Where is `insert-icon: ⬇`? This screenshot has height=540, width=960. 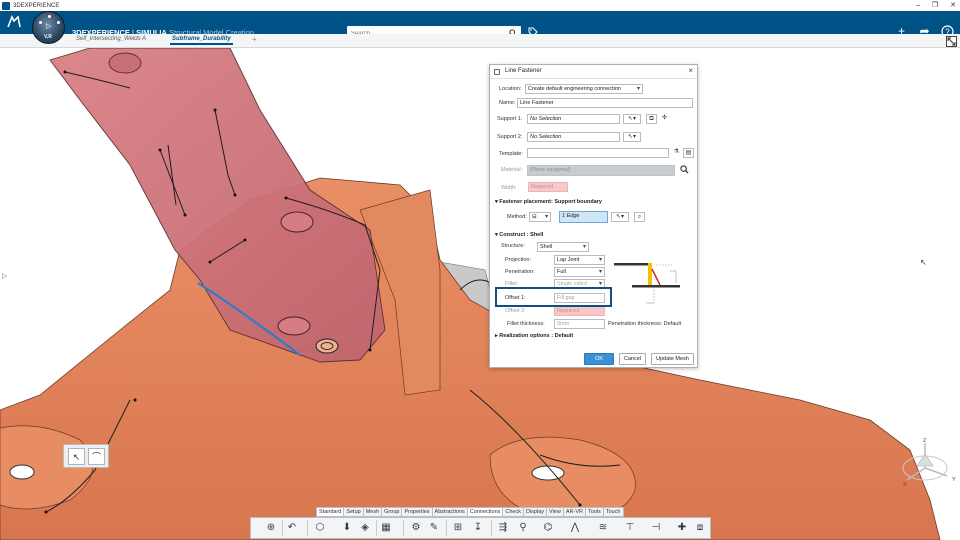 insert-icon: ⬇ is located at coordinates (347, 528).